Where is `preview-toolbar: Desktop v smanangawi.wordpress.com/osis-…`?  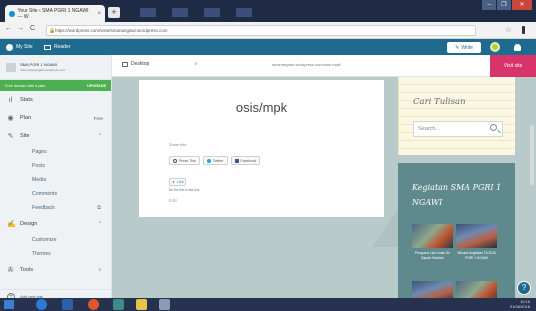
preview-toolbar: Desktop v smanangawi.wordpress.com/osis-… is located at coordinates (324, 66).